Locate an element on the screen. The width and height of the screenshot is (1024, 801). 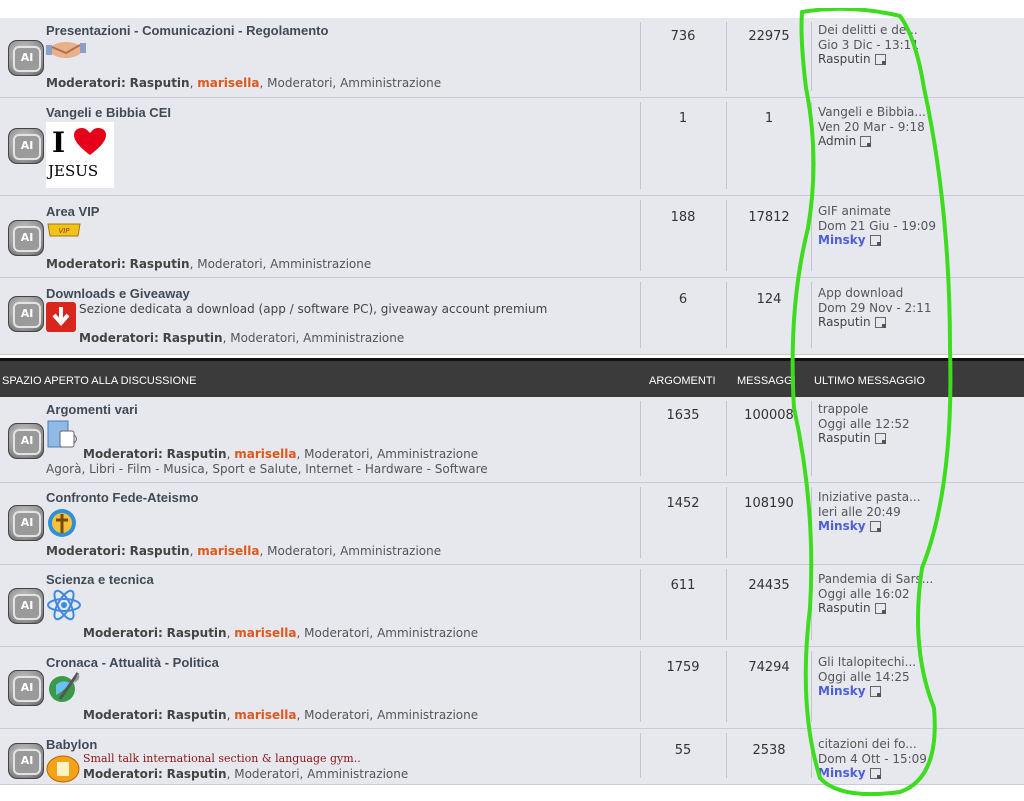
last-post-author: Admin is located at coordinates (837, 141).